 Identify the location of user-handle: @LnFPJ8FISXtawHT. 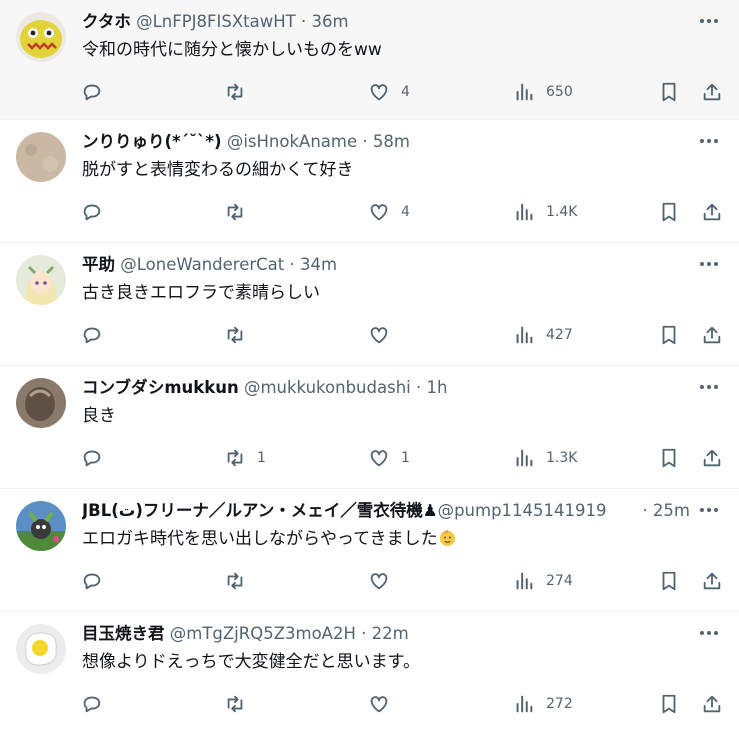
(216, 21).